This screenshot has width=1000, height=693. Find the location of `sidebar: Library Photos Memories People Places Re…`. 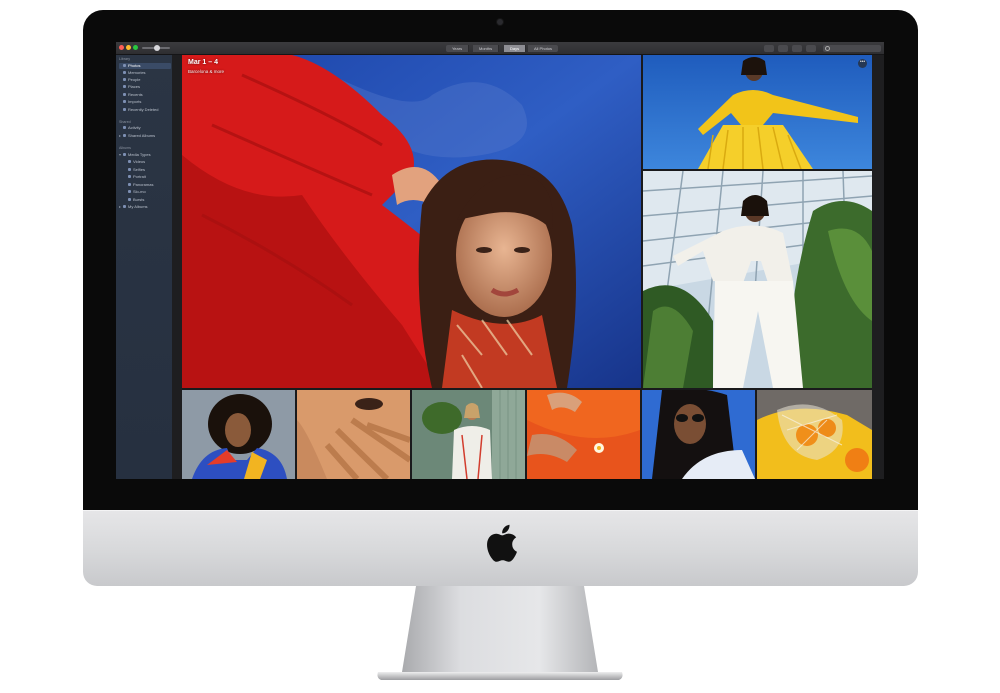

sidebar: Library Photos Memories People Places Re… is located at coordinates (144, 267).